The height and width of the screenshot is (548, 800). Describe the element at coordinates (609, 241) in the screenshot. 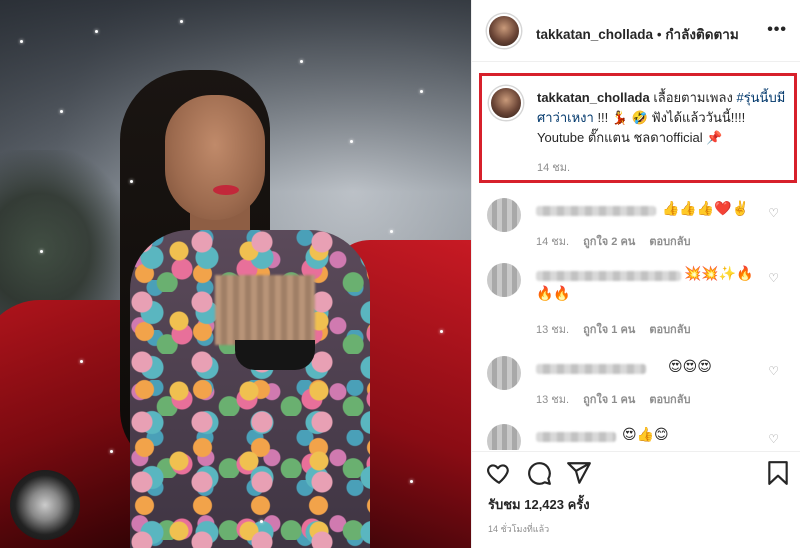

I see `comment-likes: ถูกใจ 2 คน` at that location.